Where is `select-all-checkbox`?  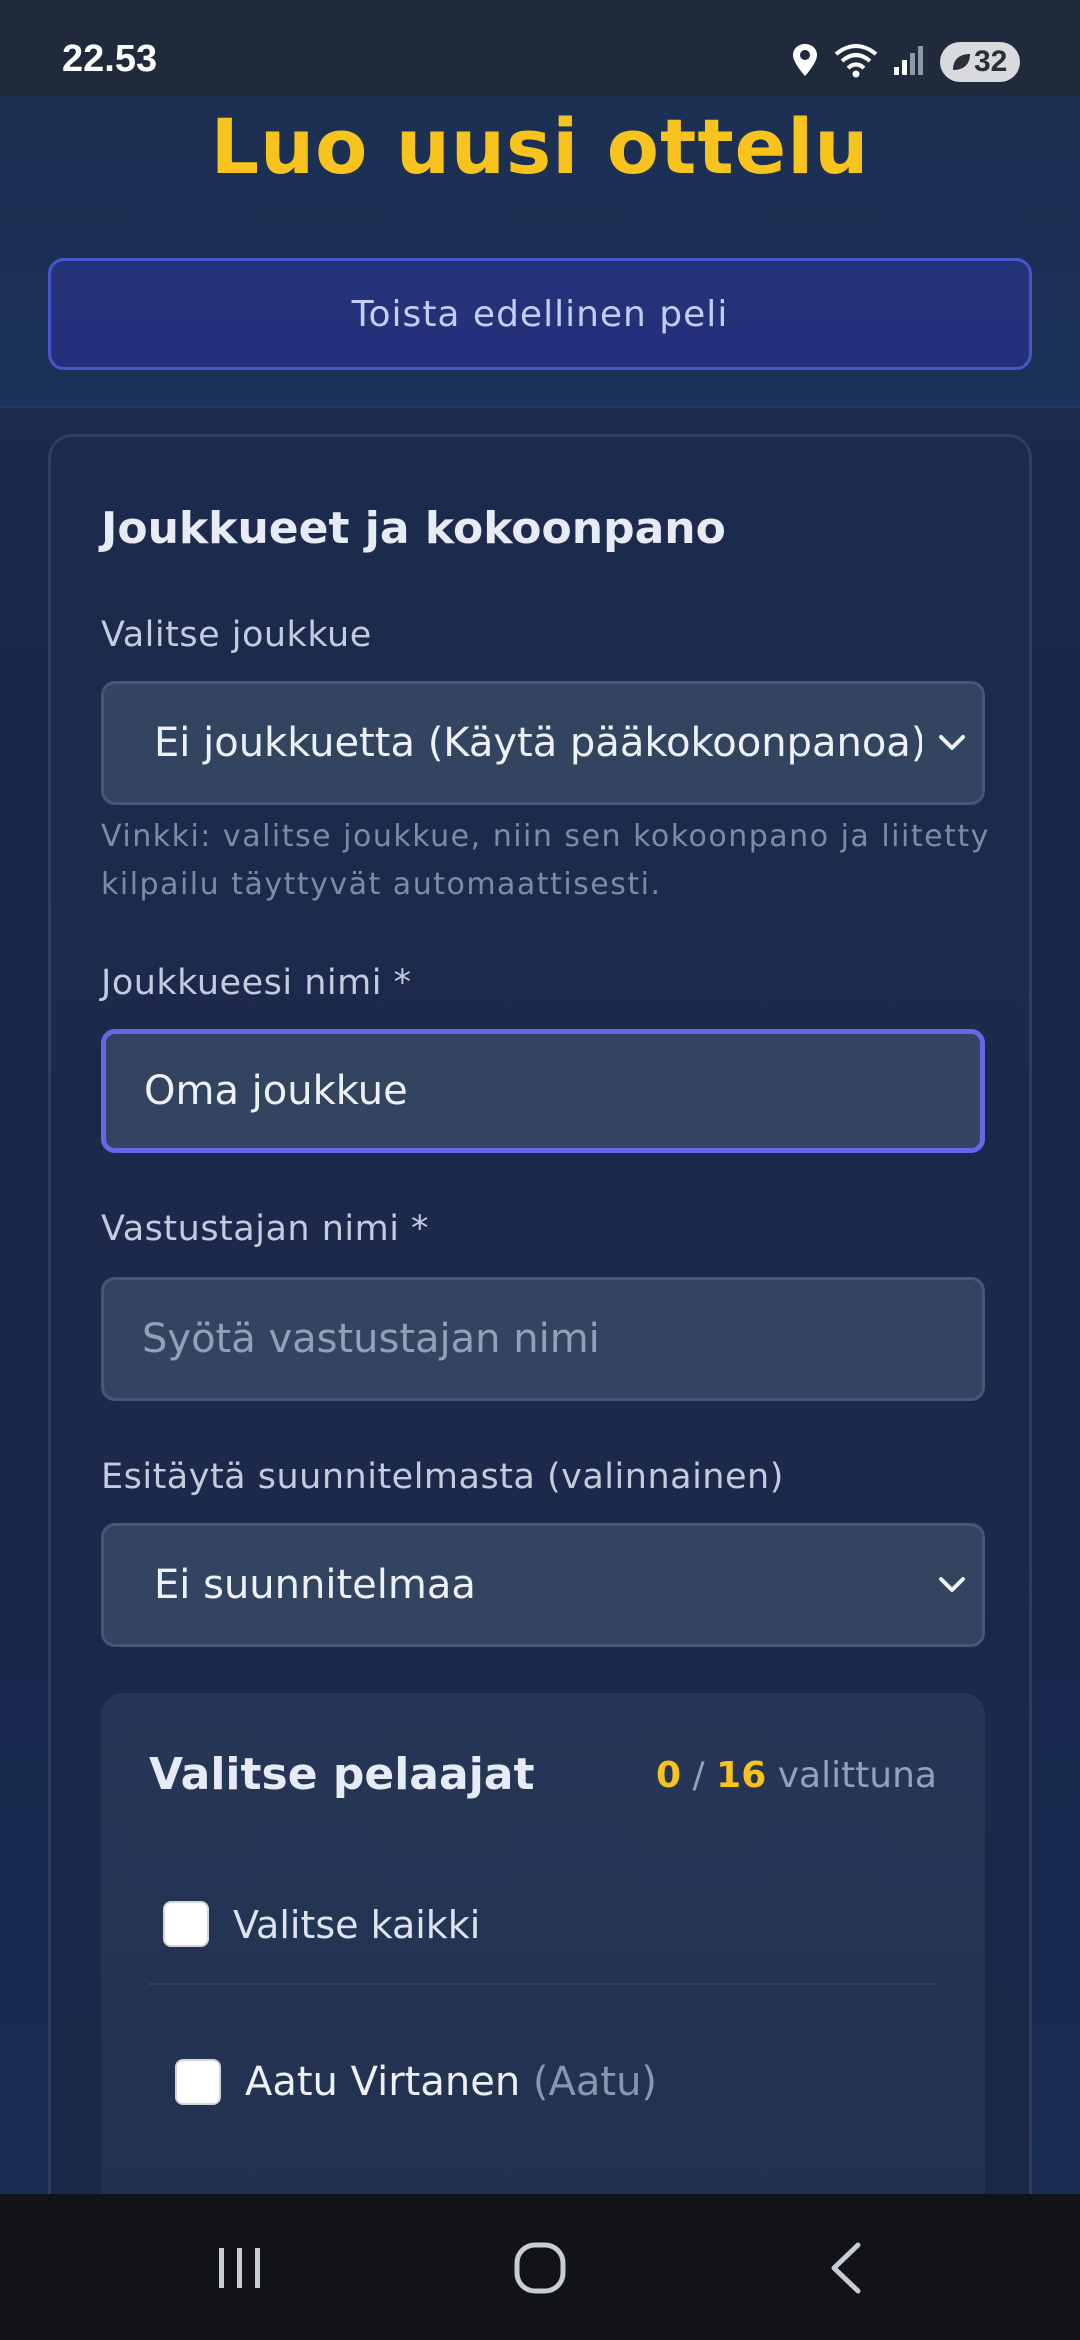 select-all-checkbox is located at coordinates (186, 1924).